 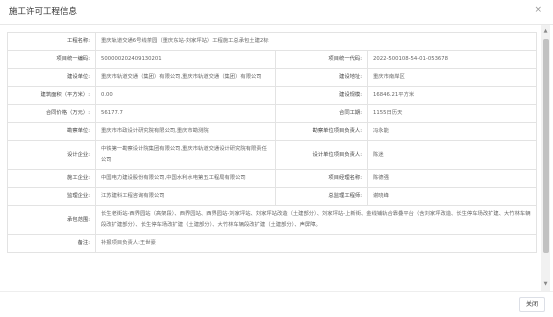 I want to click on survey-value: 重庆市市政设计研究院有限公司,重庆市勘测院, so click(x=185, y=131).